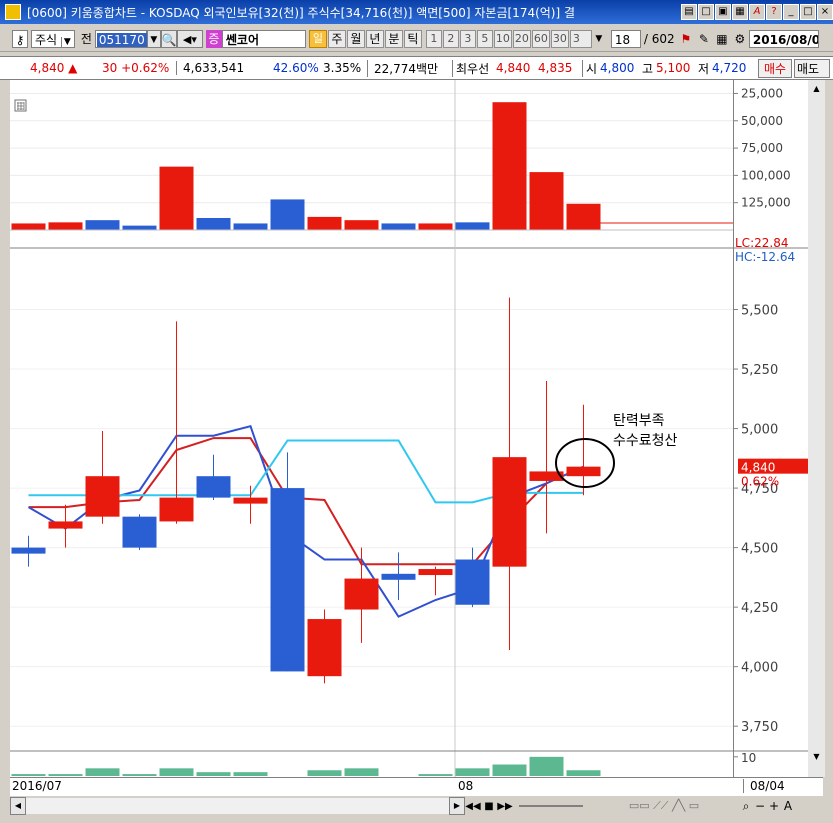  What do you see at coordinates (136, 68) in the screenshot?
I see `price-change: 30 +0.62%` at bounding box center [136, 68].